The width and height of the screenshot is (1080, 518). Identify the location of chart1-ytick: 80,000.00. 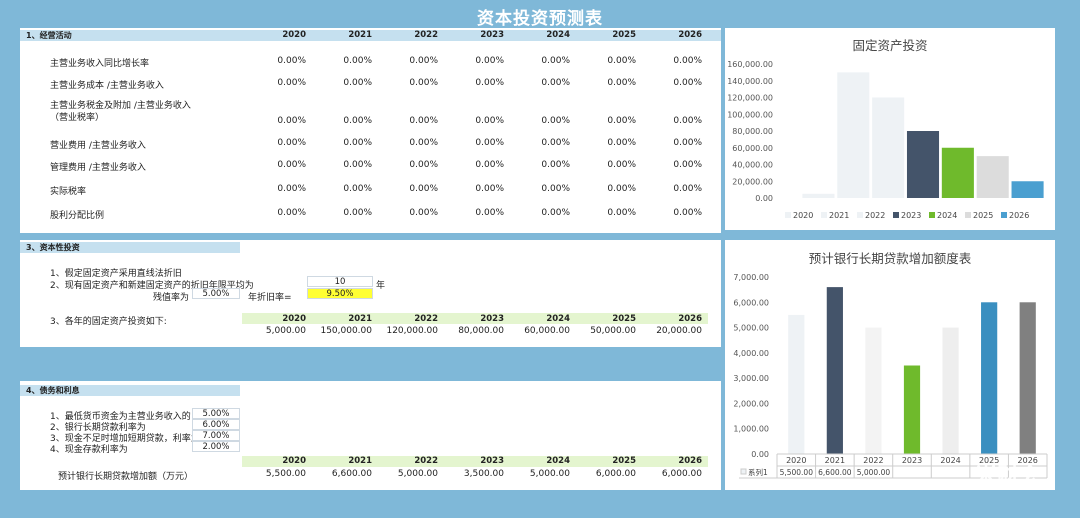
(752, 131).